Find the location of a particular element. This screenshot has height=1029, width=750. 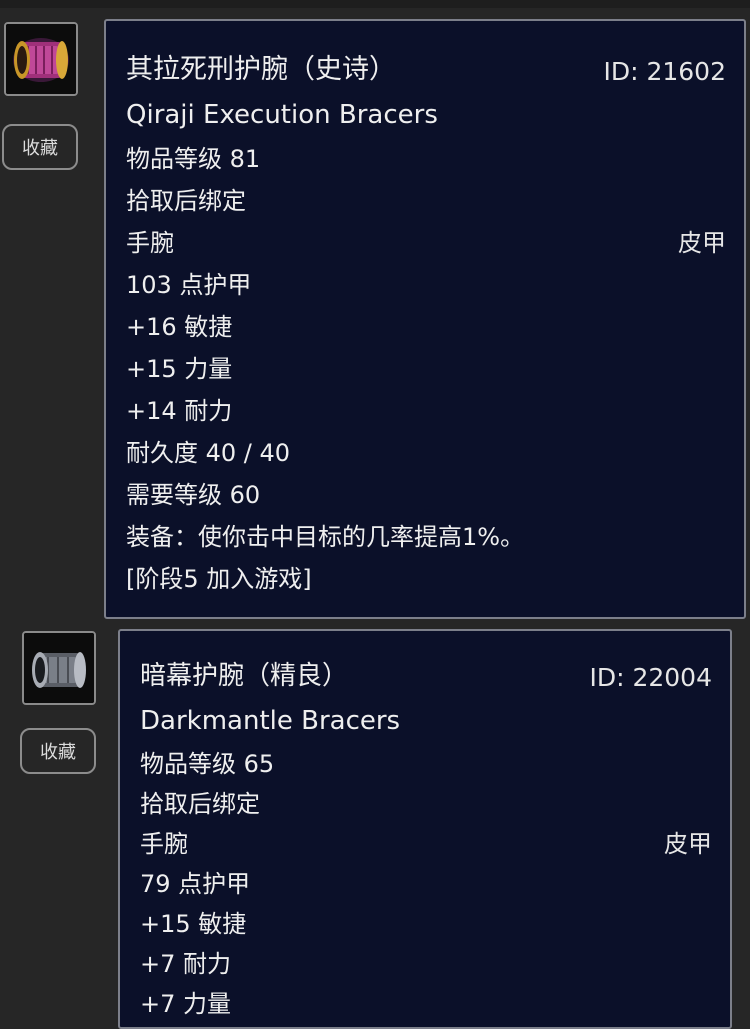

item-level: 物品等级 65 is located at coordinates (207, 764).